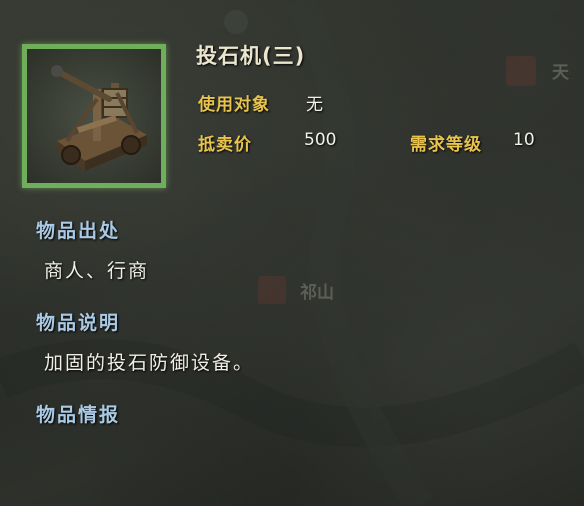  What do you see at coordinates (149, 363) in the screenshot?
I see `description-text: 加固的投石防御设备。` at bounding box center [149, 363].